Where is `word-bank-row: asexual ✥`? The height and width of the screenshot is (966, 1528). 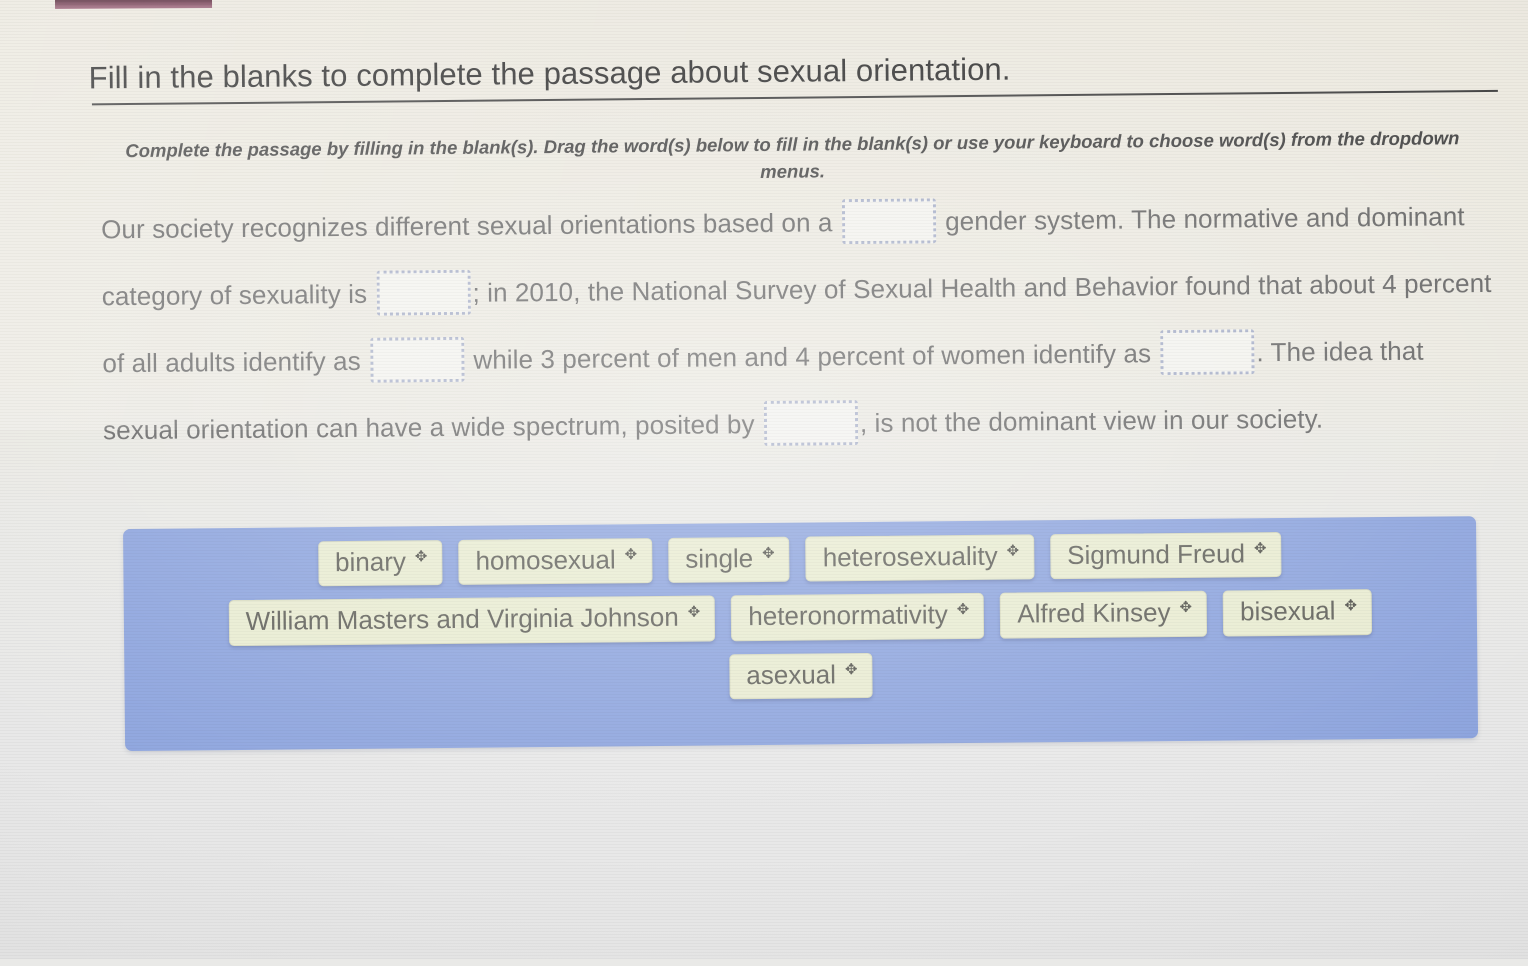 word-bank-row: asexual ✥ is located at coordinates (800, 676).